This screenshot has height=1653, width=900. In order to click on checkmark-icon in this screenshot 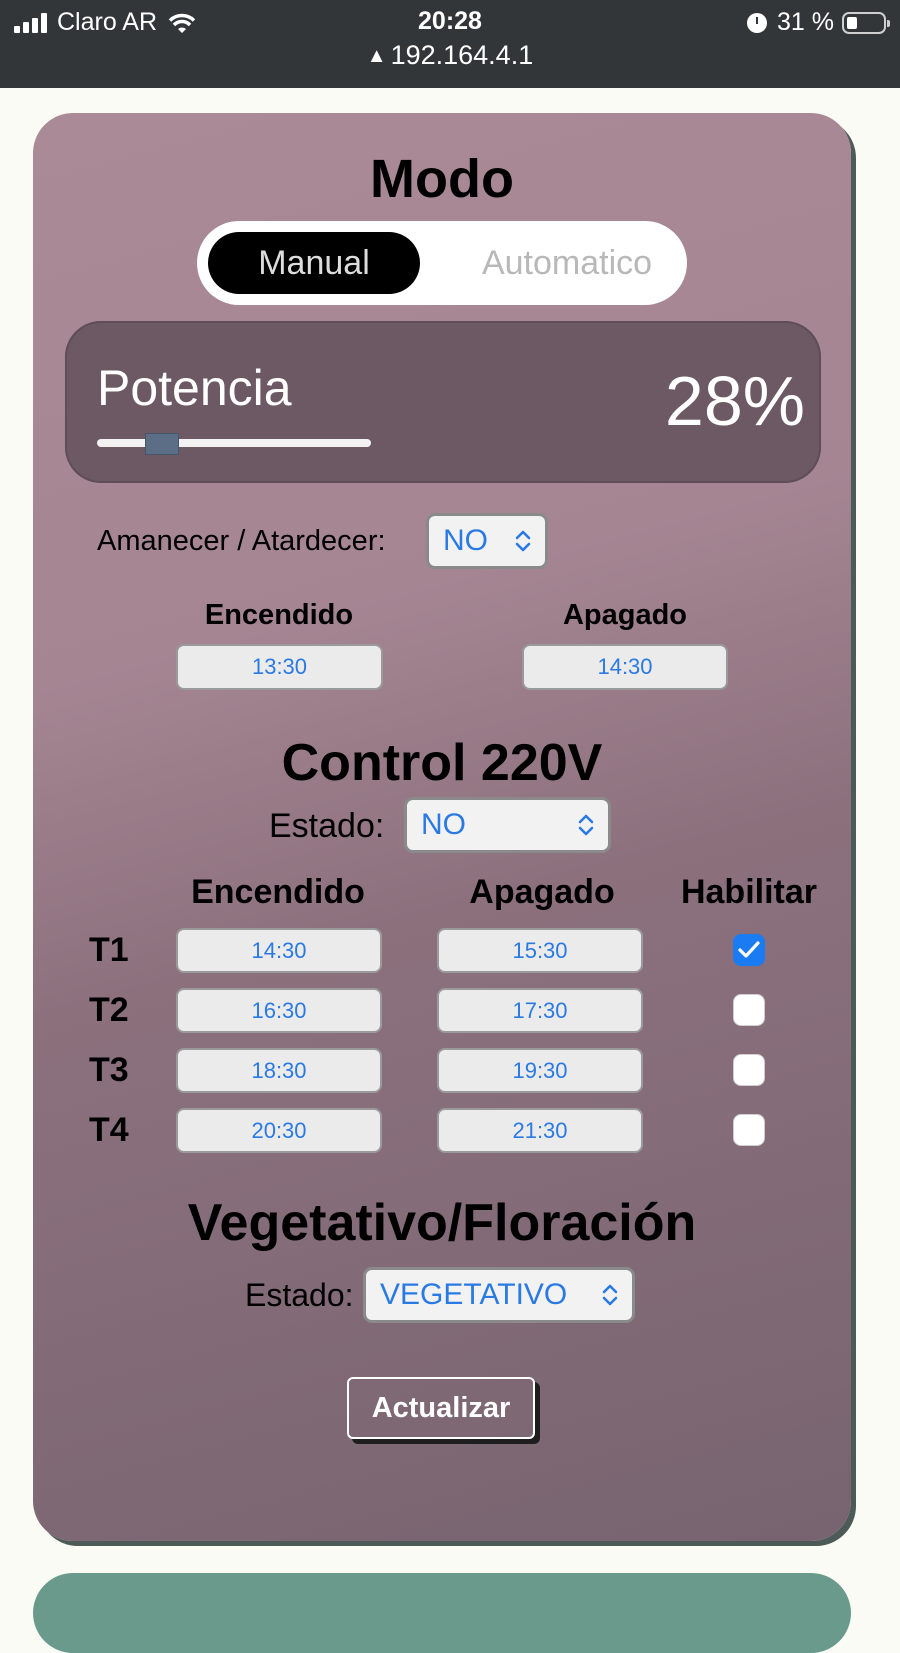, I will do `click(749, 949)`.